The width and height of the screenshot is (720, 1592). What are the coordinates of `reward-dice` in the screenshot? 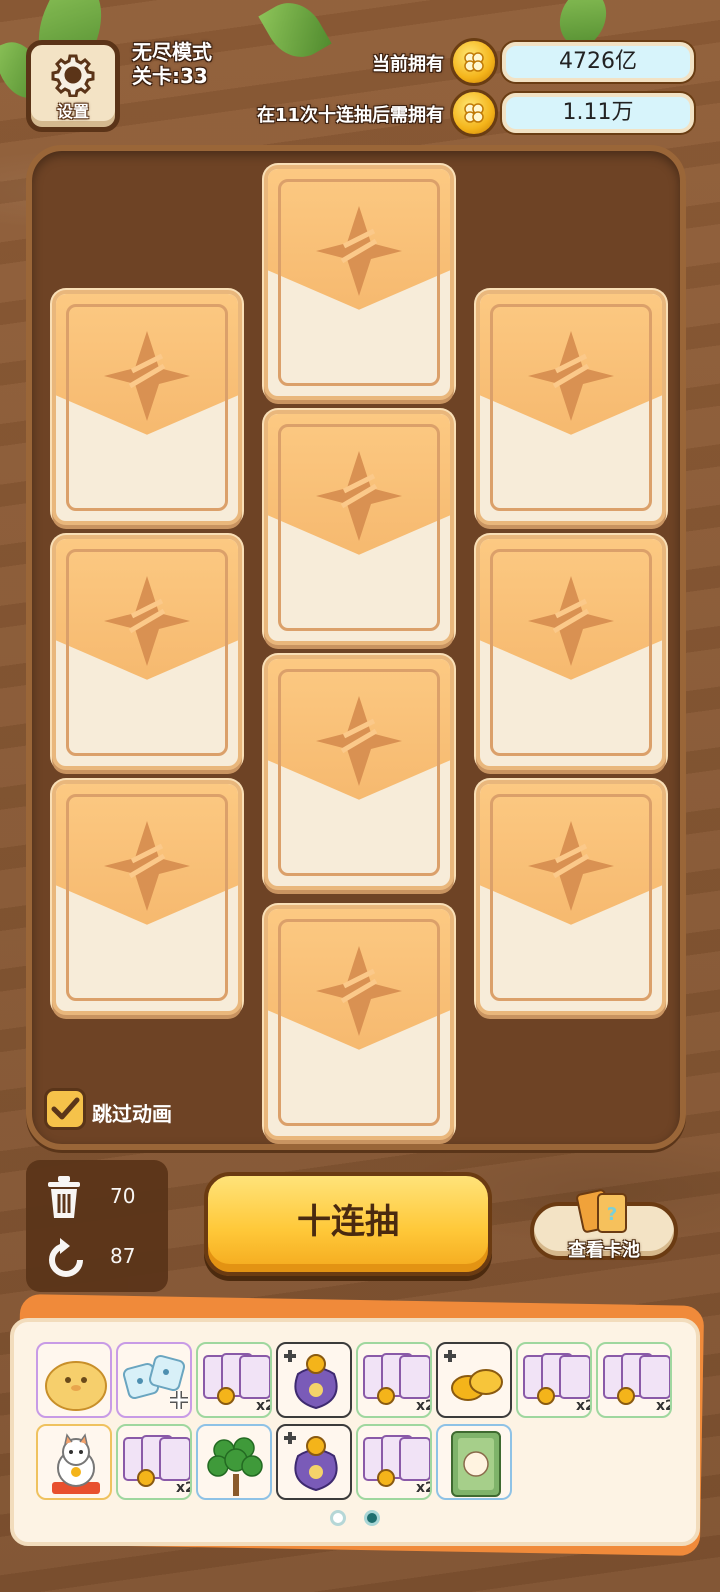 It's located at (154, 1380).